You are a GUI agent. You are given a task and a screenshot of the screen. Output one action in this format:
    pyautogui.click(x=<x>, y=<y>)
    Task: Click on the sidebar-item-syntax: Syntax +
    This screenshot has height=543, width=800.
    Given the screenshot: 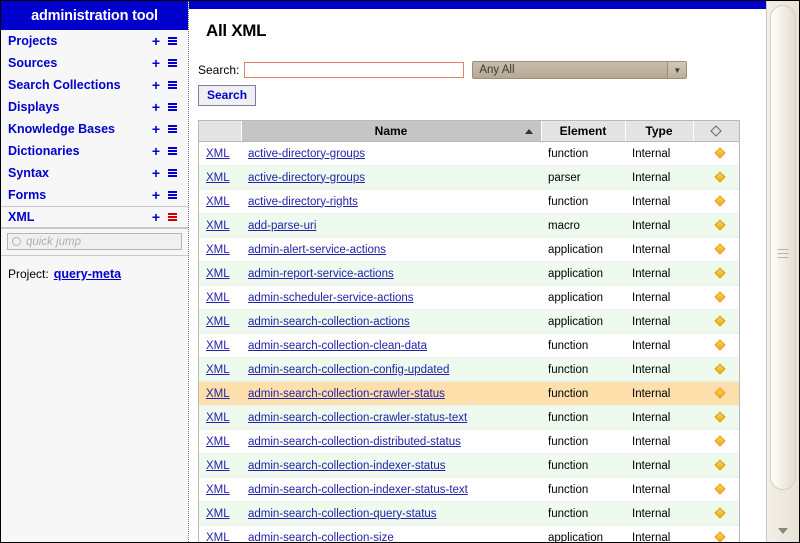 What is the action you would take?
    pyautogui.click(x=94, y=173)
    